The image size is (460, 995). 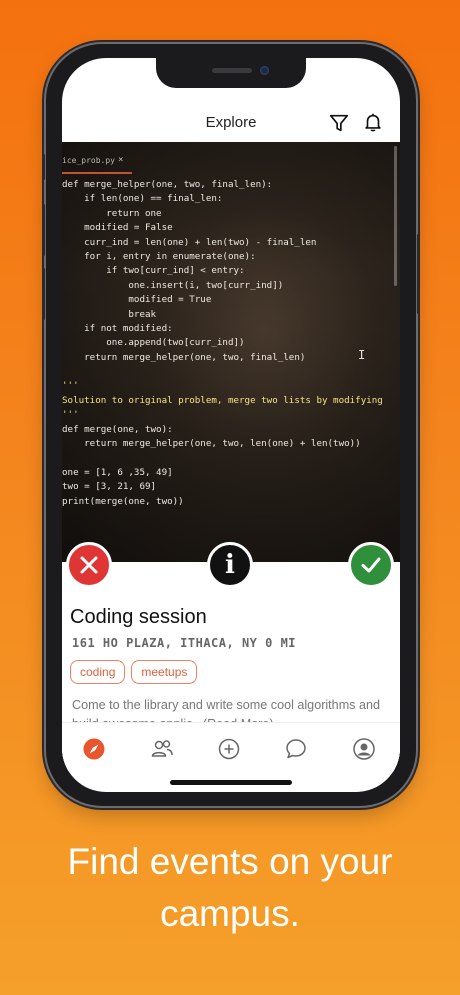 What do you see at coordinates (364, 749) in the screenshot?
I see `profile-icon` at bounding box center [364, 749].